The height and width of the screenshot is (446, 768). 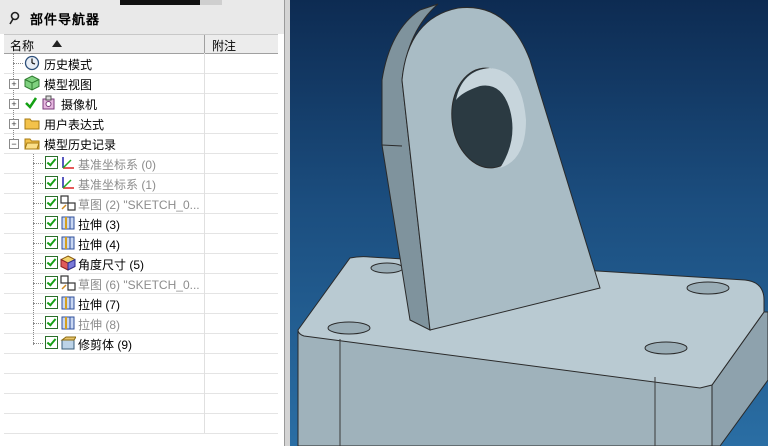 I want to click on feature-datum-csys-1: 基准坐标系 (1), so click(x=141, y=183).